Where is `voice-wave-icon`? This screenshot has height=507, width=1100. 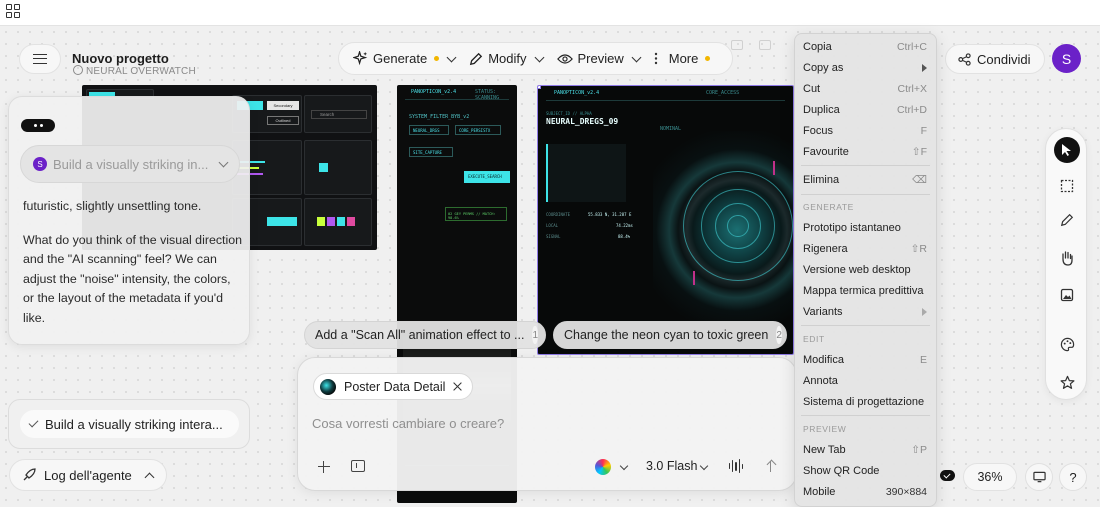
voice-wave-icon is located at coordinates (736, 466).